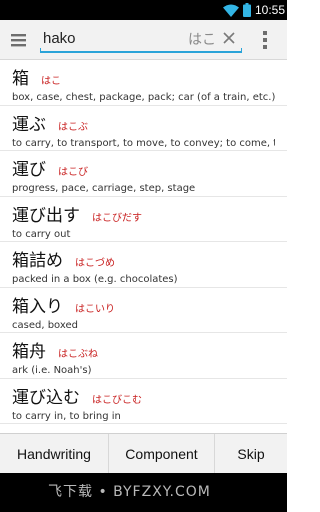  What do you see at coordinates (230, 10) in the screenshot?
I see `wifi-icon` at bounding box center [230, 10].